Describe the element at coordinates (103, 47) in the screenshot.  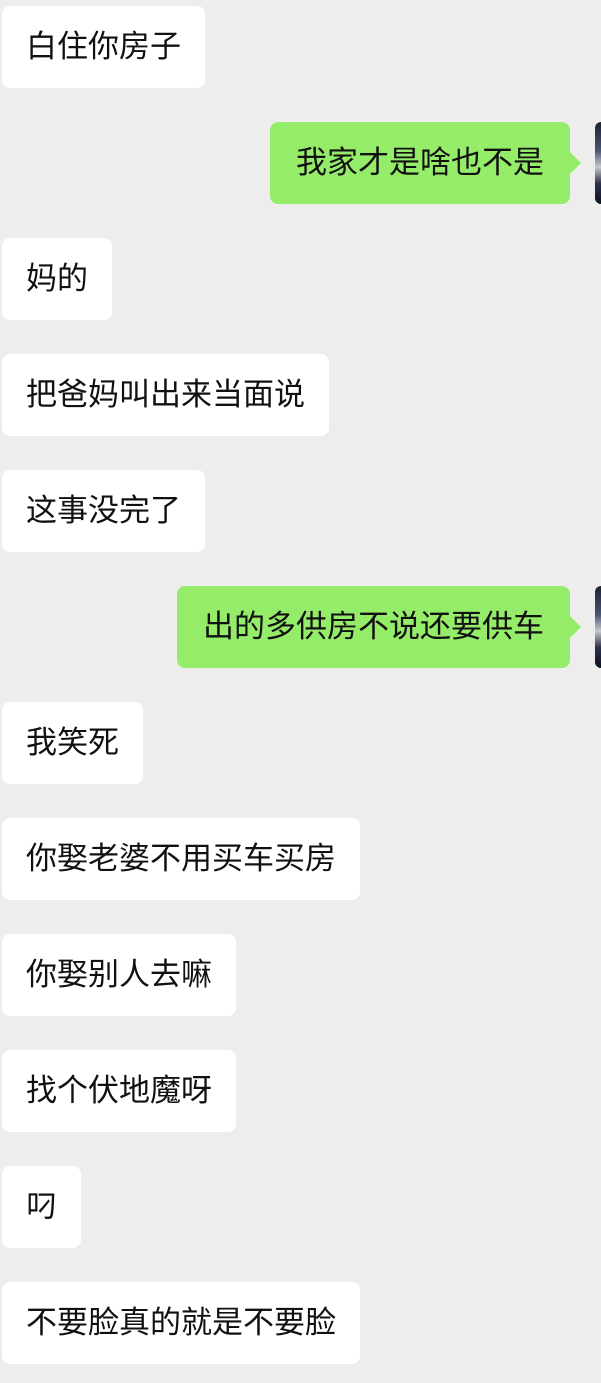
I see `incoming-message-bubble: 白住你房子` at that location.